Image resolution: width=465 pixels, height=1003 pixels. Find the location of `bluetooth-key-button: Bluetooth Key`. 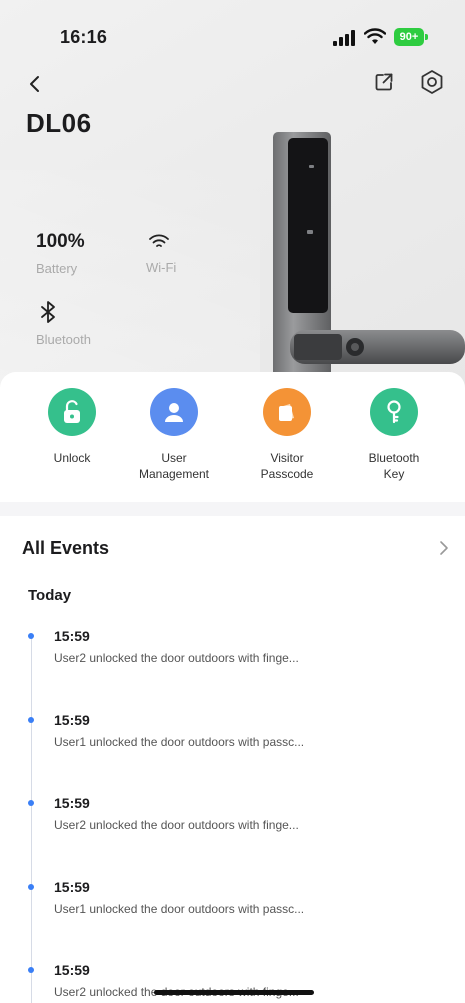

bluetooth-key-button: Bluetooth Key is located at coordinates (394, 435).